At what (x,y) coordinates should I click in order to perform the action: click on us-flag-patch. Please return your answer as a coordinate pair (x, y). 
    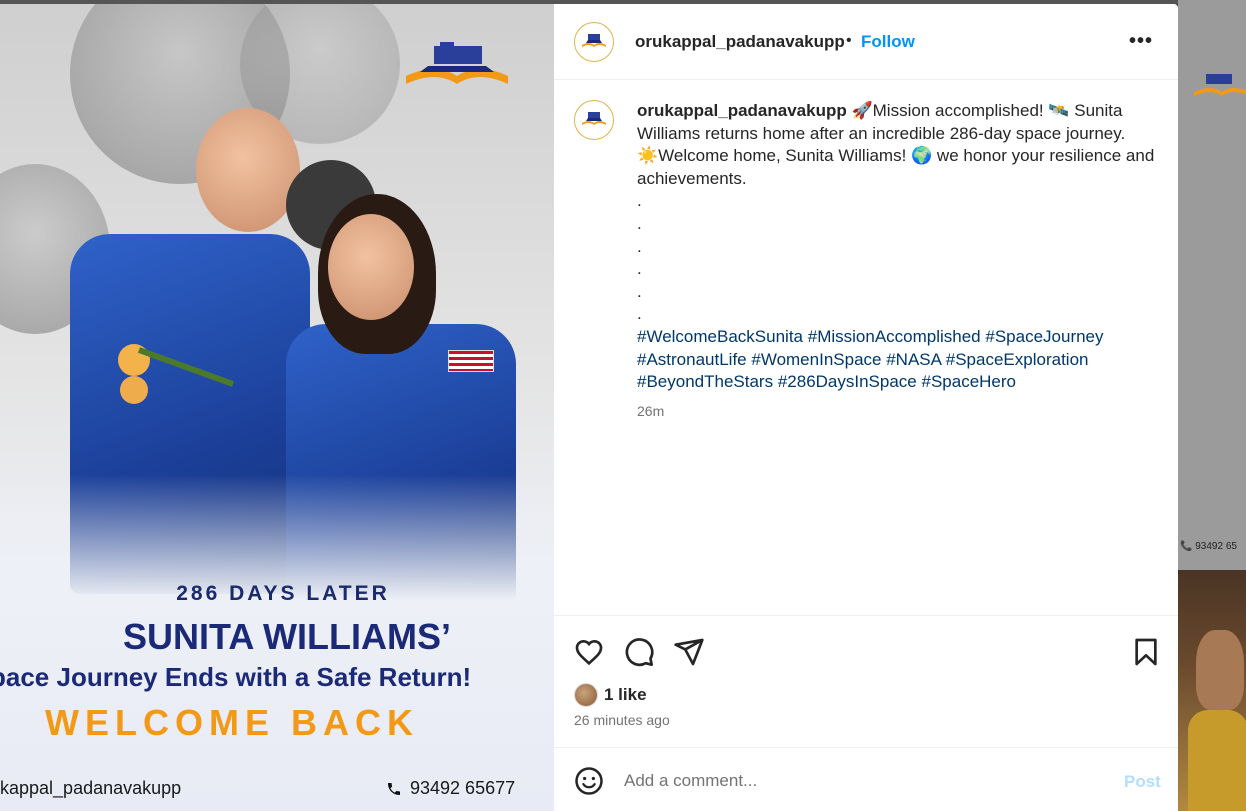
    Looking at the image, I should click on (471, 361).